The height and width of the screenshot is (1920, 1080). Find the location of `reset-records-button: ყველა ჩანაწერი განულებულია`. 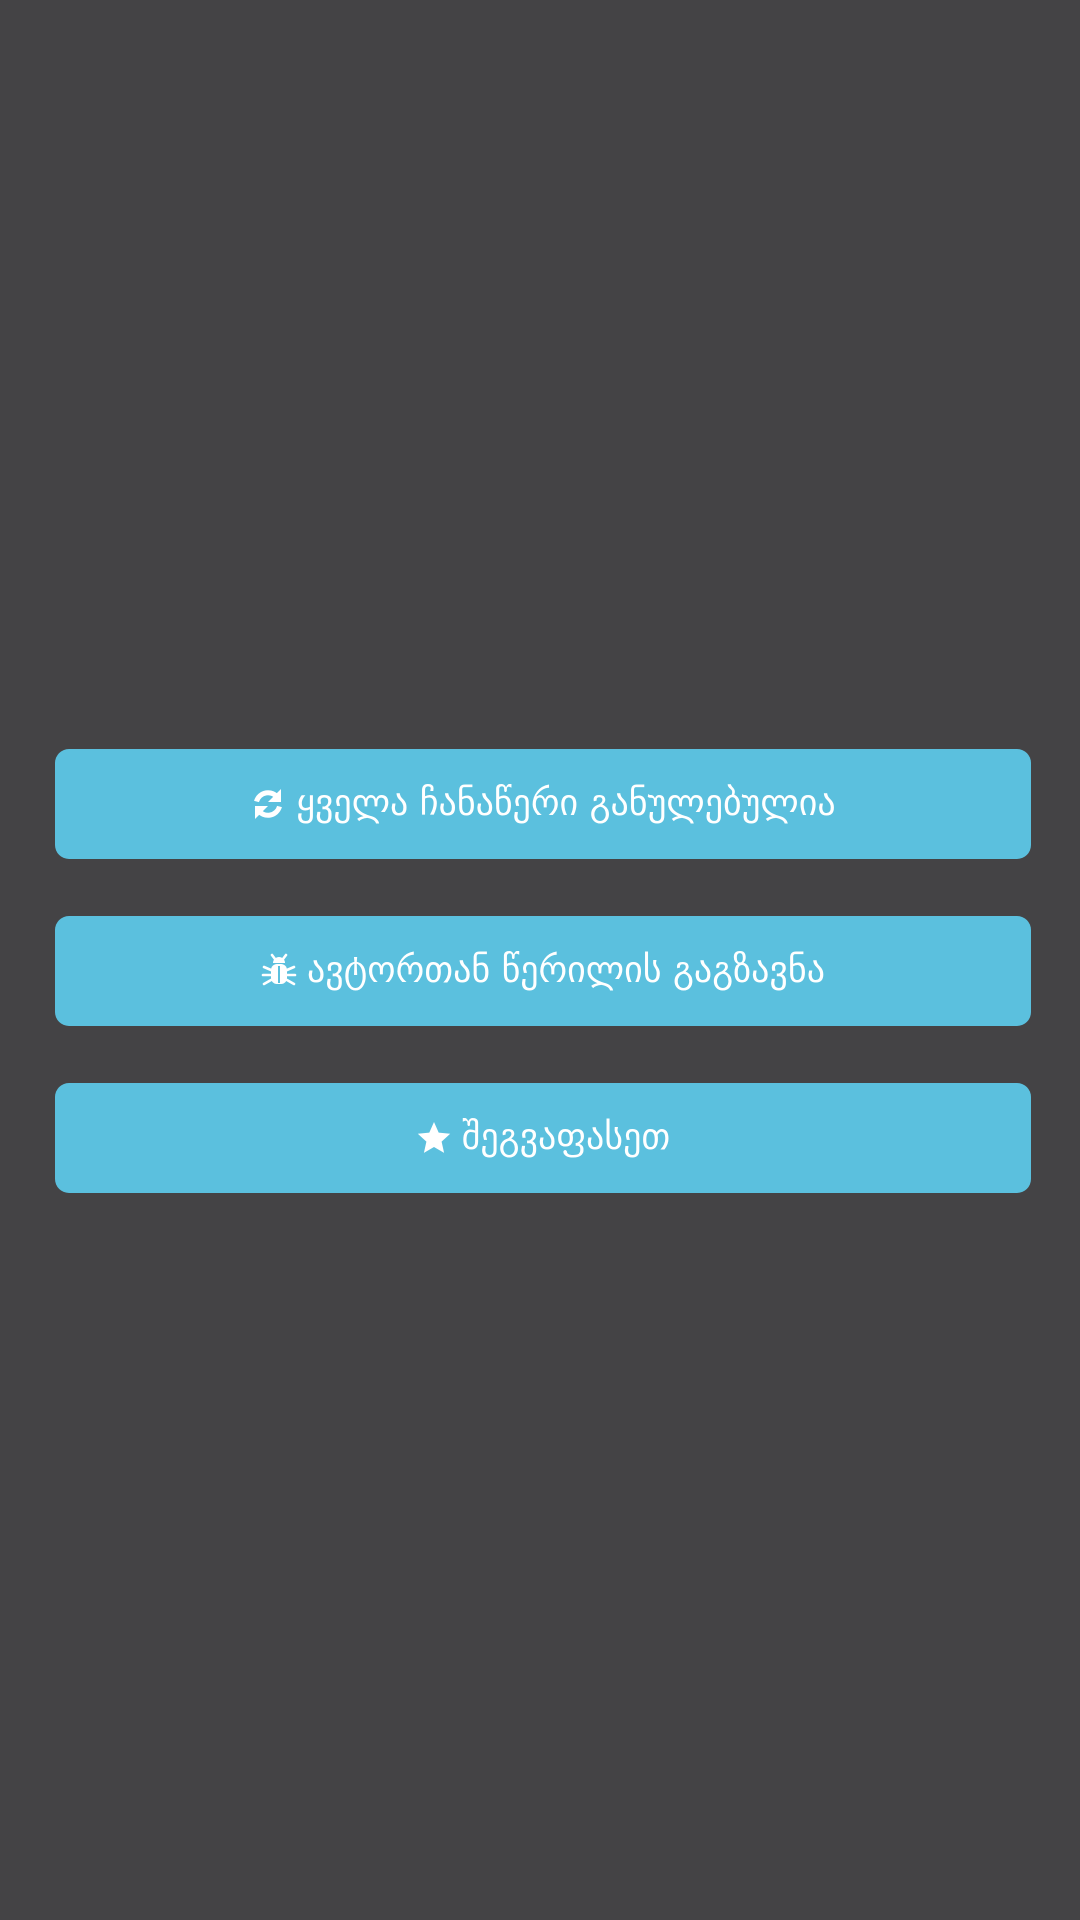

reset-records-button: ყველა ჩანაწერი განულებულია is located at coordinates (543, 804).